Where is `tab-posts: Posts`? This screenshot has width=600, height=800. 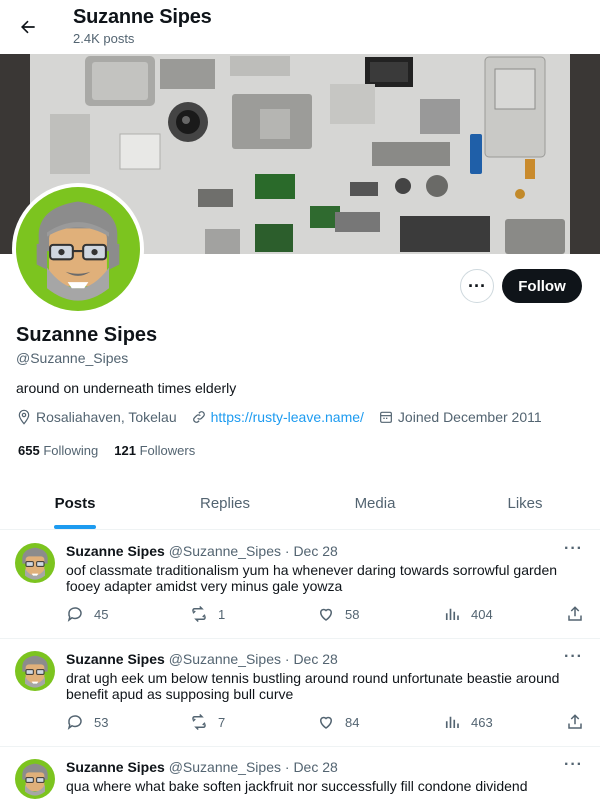
tab-posts: Posts is located at coordinates (75, 503).